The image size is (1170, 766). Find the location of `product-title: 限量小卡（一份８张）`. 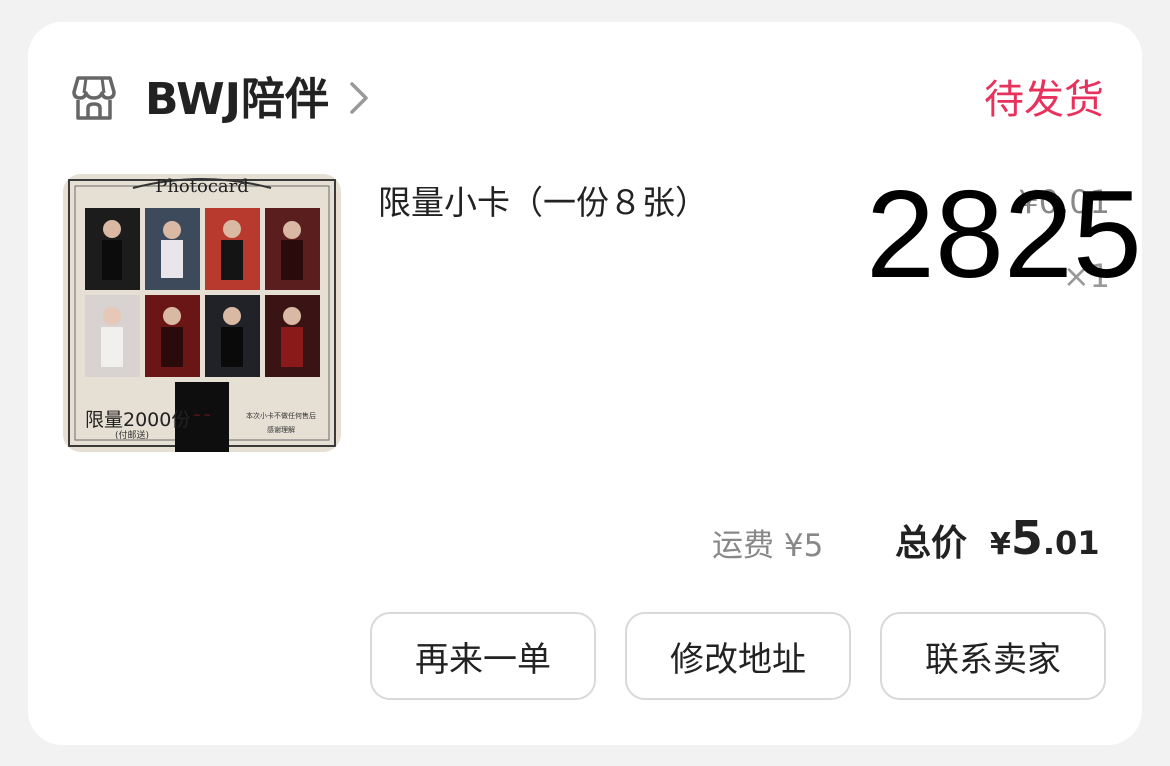

product-title: 限量小卡（一份８张） is located at coordinates (543, 203).